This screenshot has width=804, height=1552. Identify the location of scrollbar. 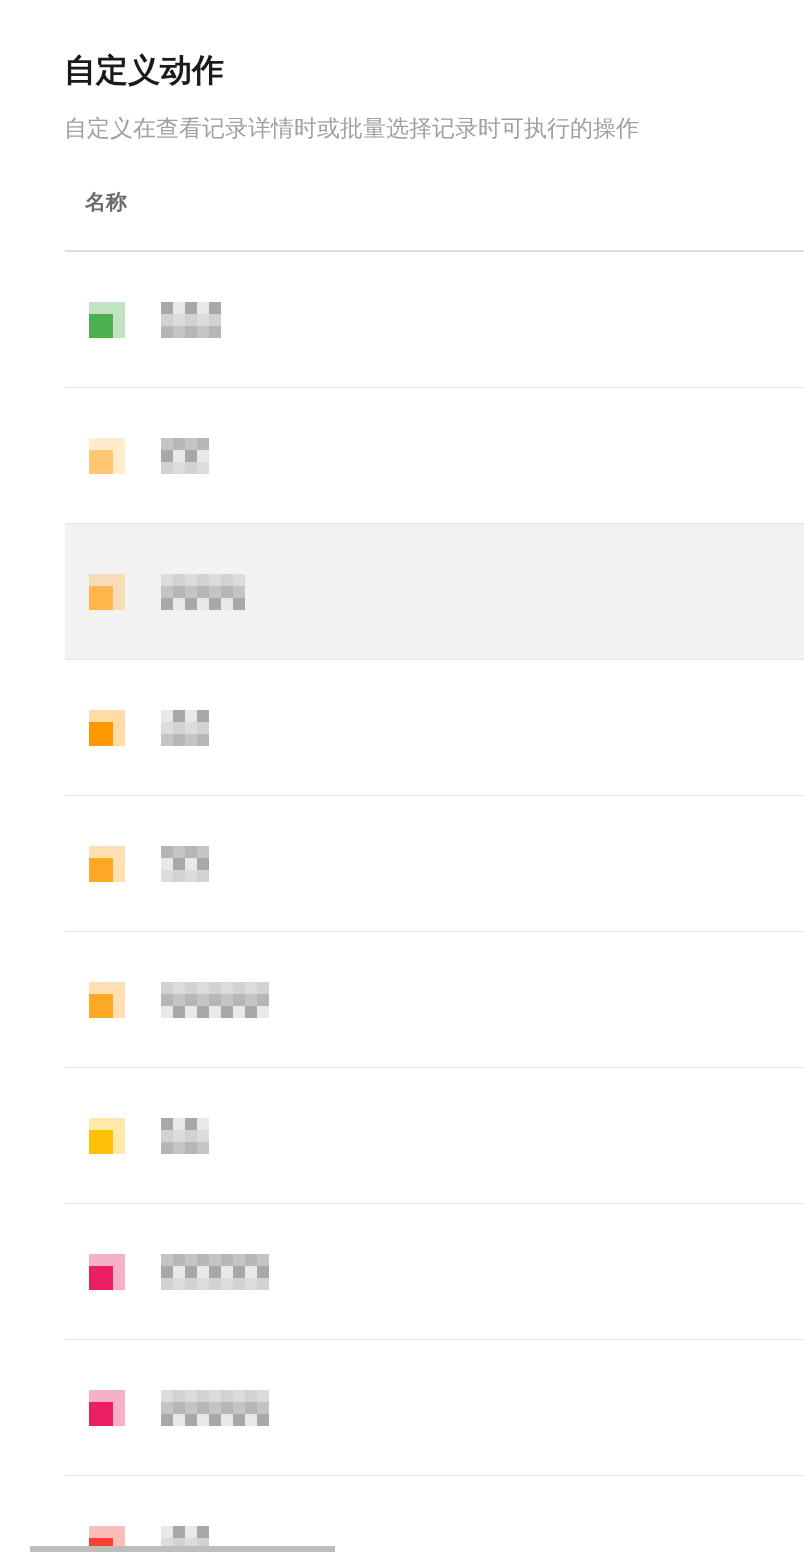
(182, 1549).